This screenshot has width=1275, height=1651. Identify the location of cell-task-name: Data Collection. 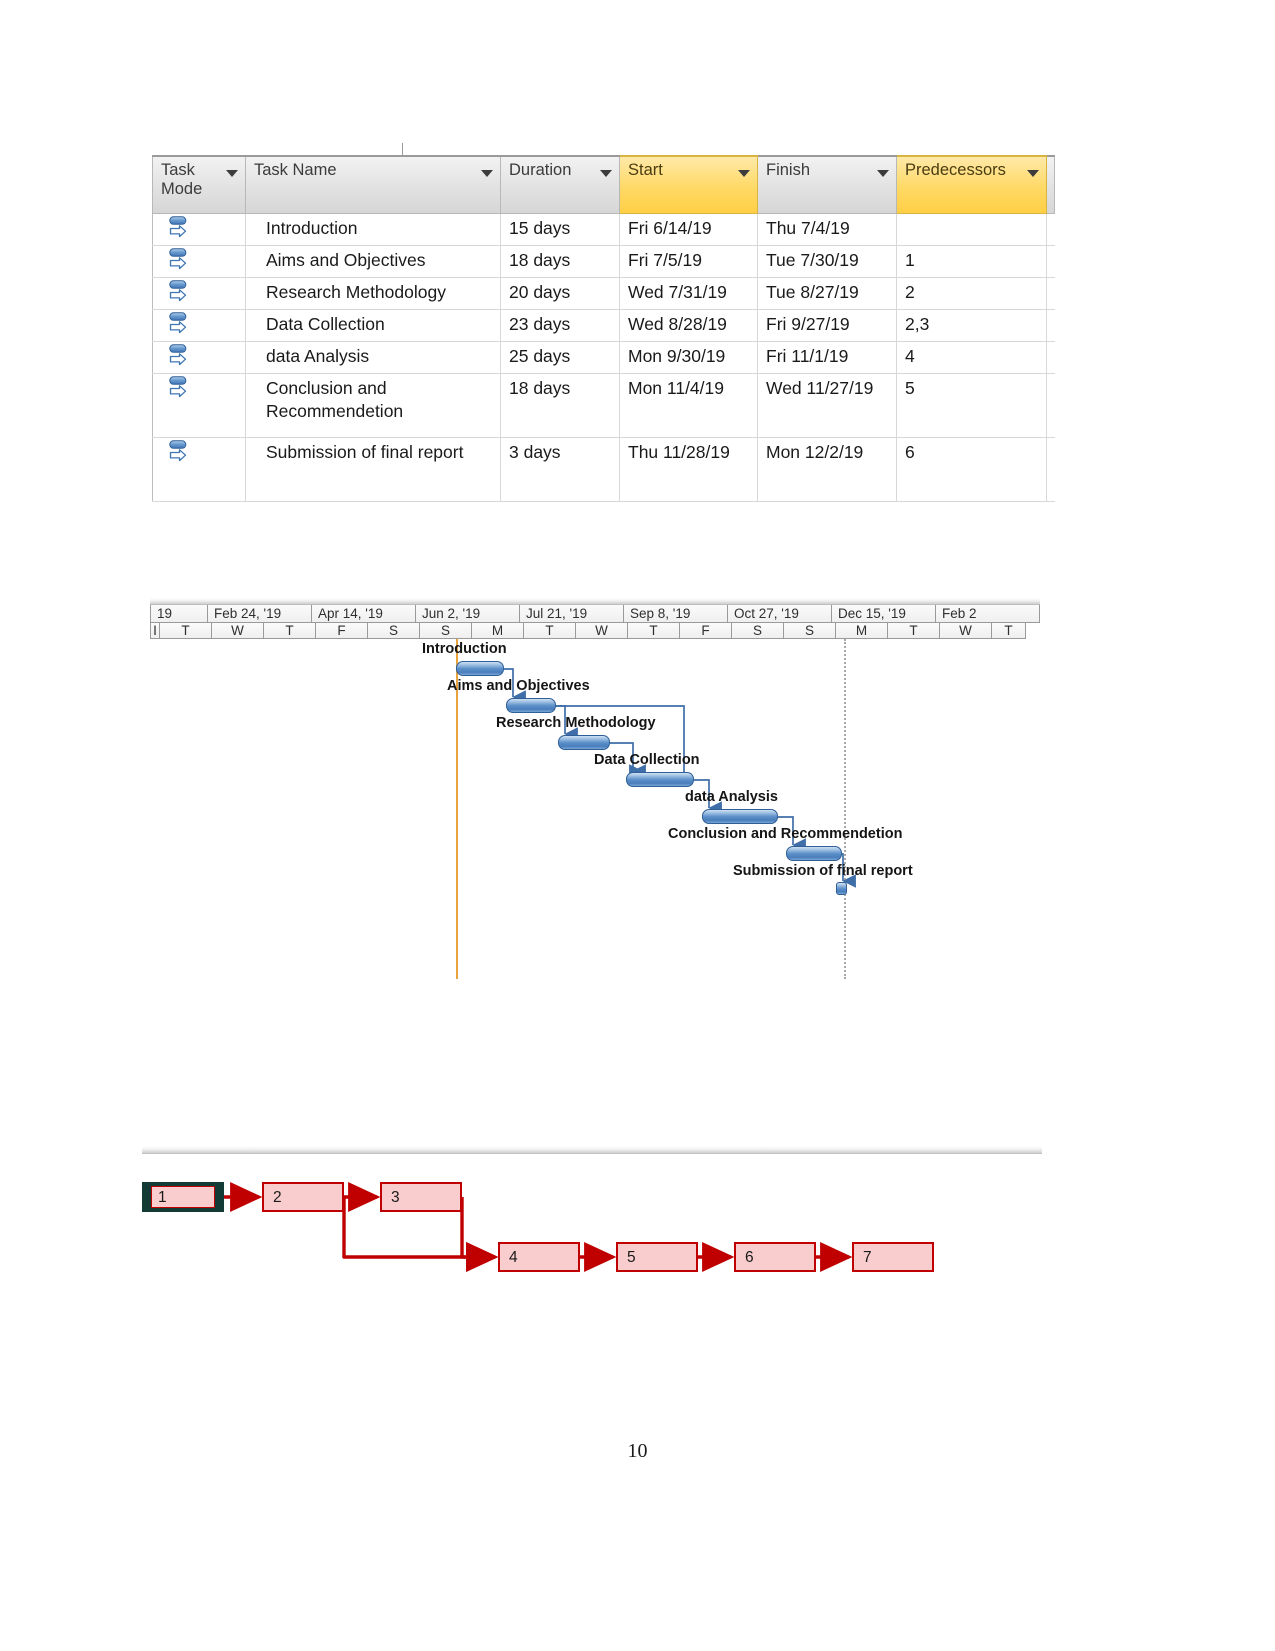
(373, 325).